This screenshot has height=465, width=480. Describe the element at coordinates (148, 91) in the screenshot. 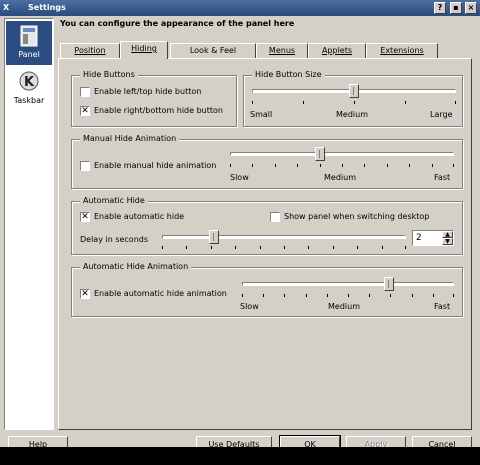

I see `left-top-hide-label: Enable left/top hide button` at that location.